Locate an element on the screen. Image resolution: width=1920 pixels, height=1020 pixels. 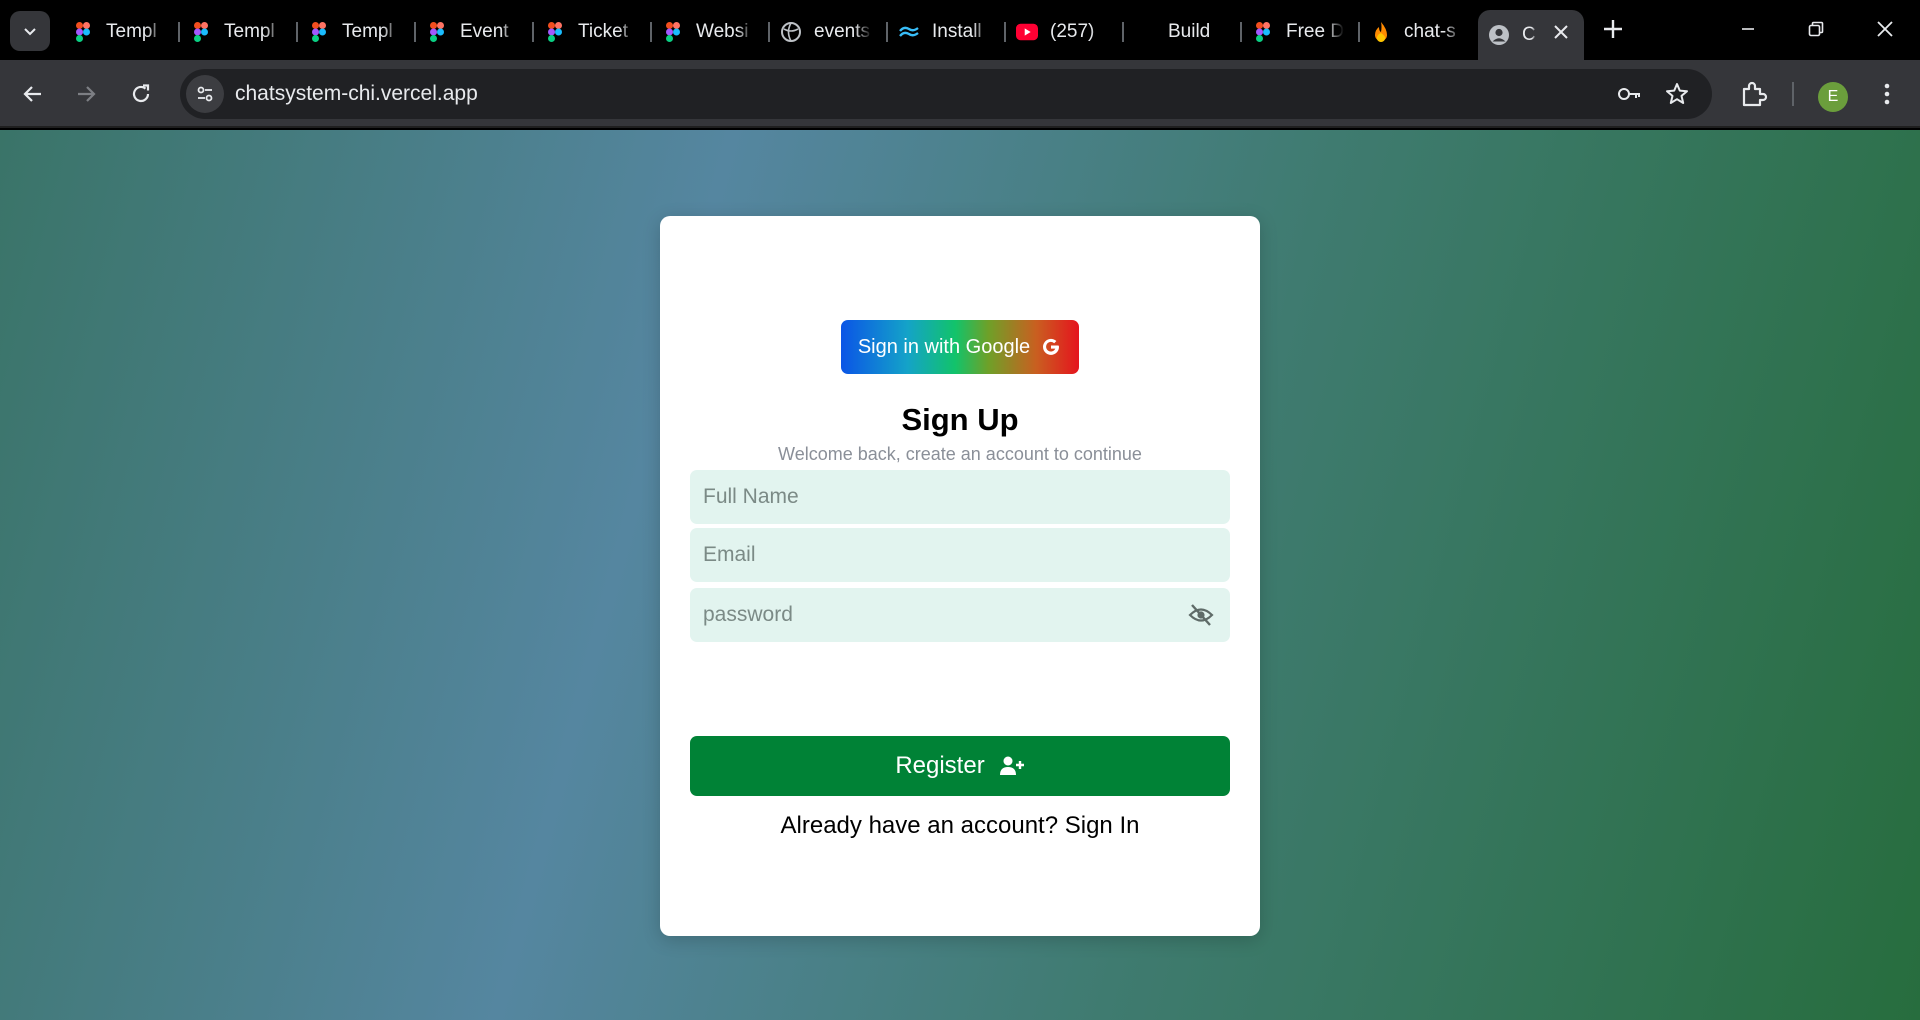
tab-title: chat-s is located at coordinates (1430, 31).